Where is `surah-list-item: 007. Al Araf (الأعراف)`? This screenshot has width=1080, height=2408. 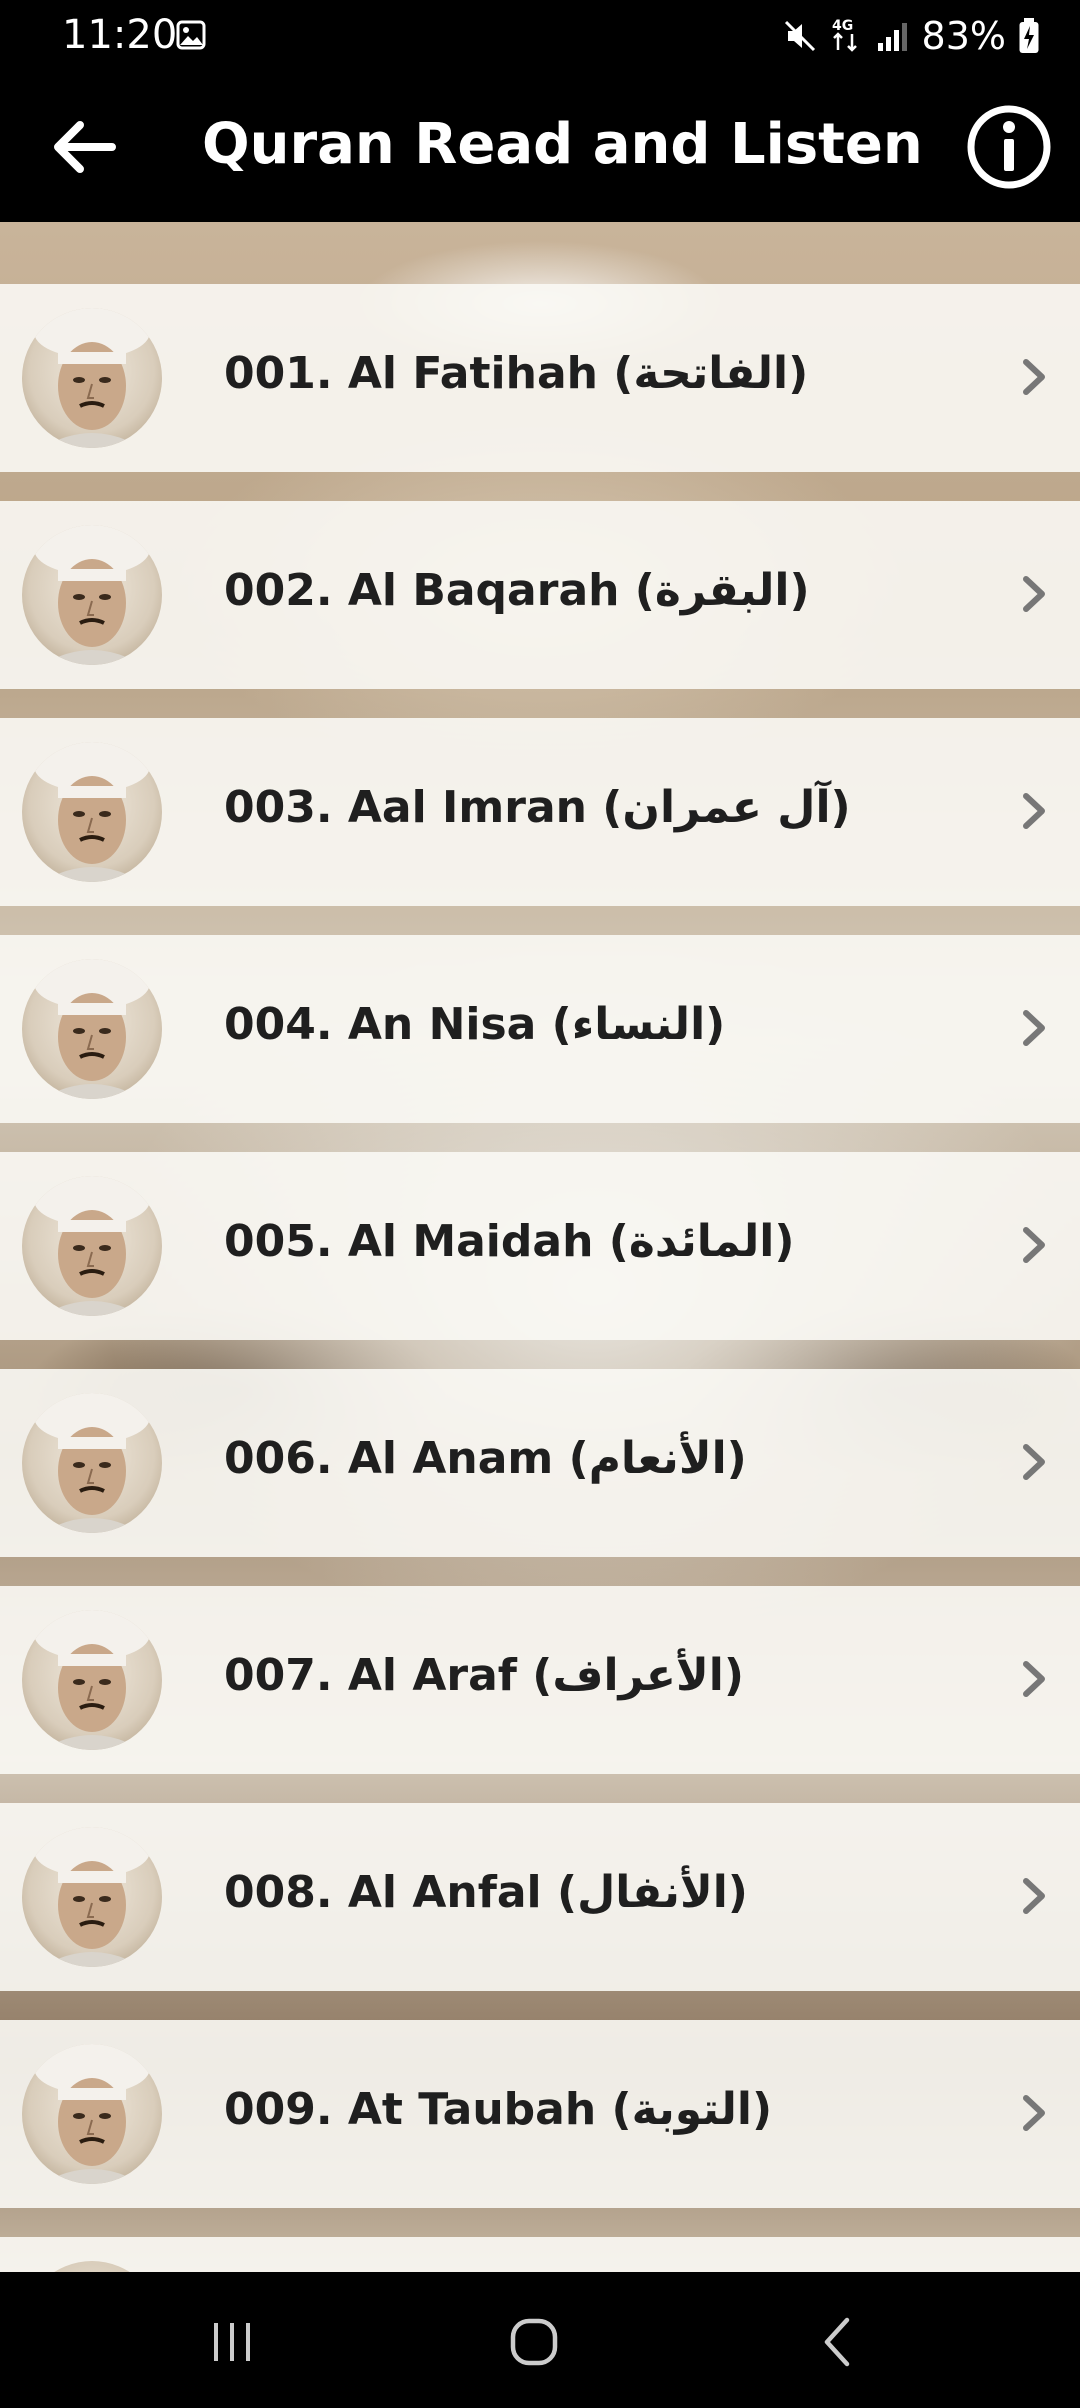
surah-list-item: 007. Al Araf (الأعراف) is located at coordinates (540, 1680).